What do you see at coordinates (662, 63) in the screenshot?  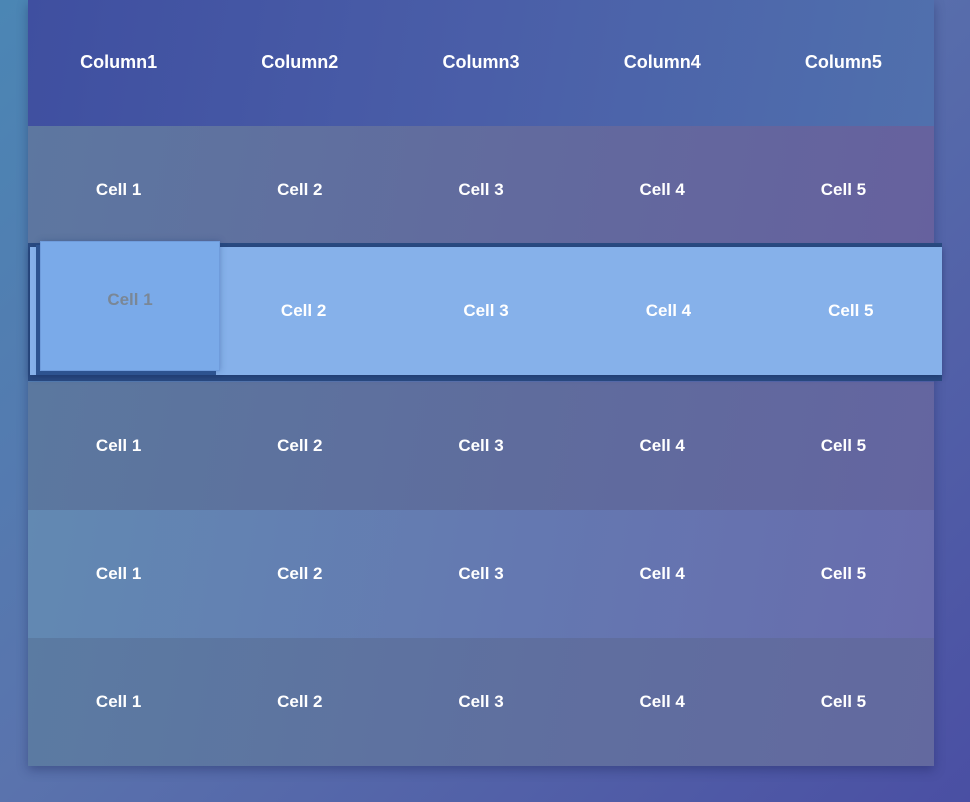 I see `column-header: Column4` at bounding box center [662, 63].